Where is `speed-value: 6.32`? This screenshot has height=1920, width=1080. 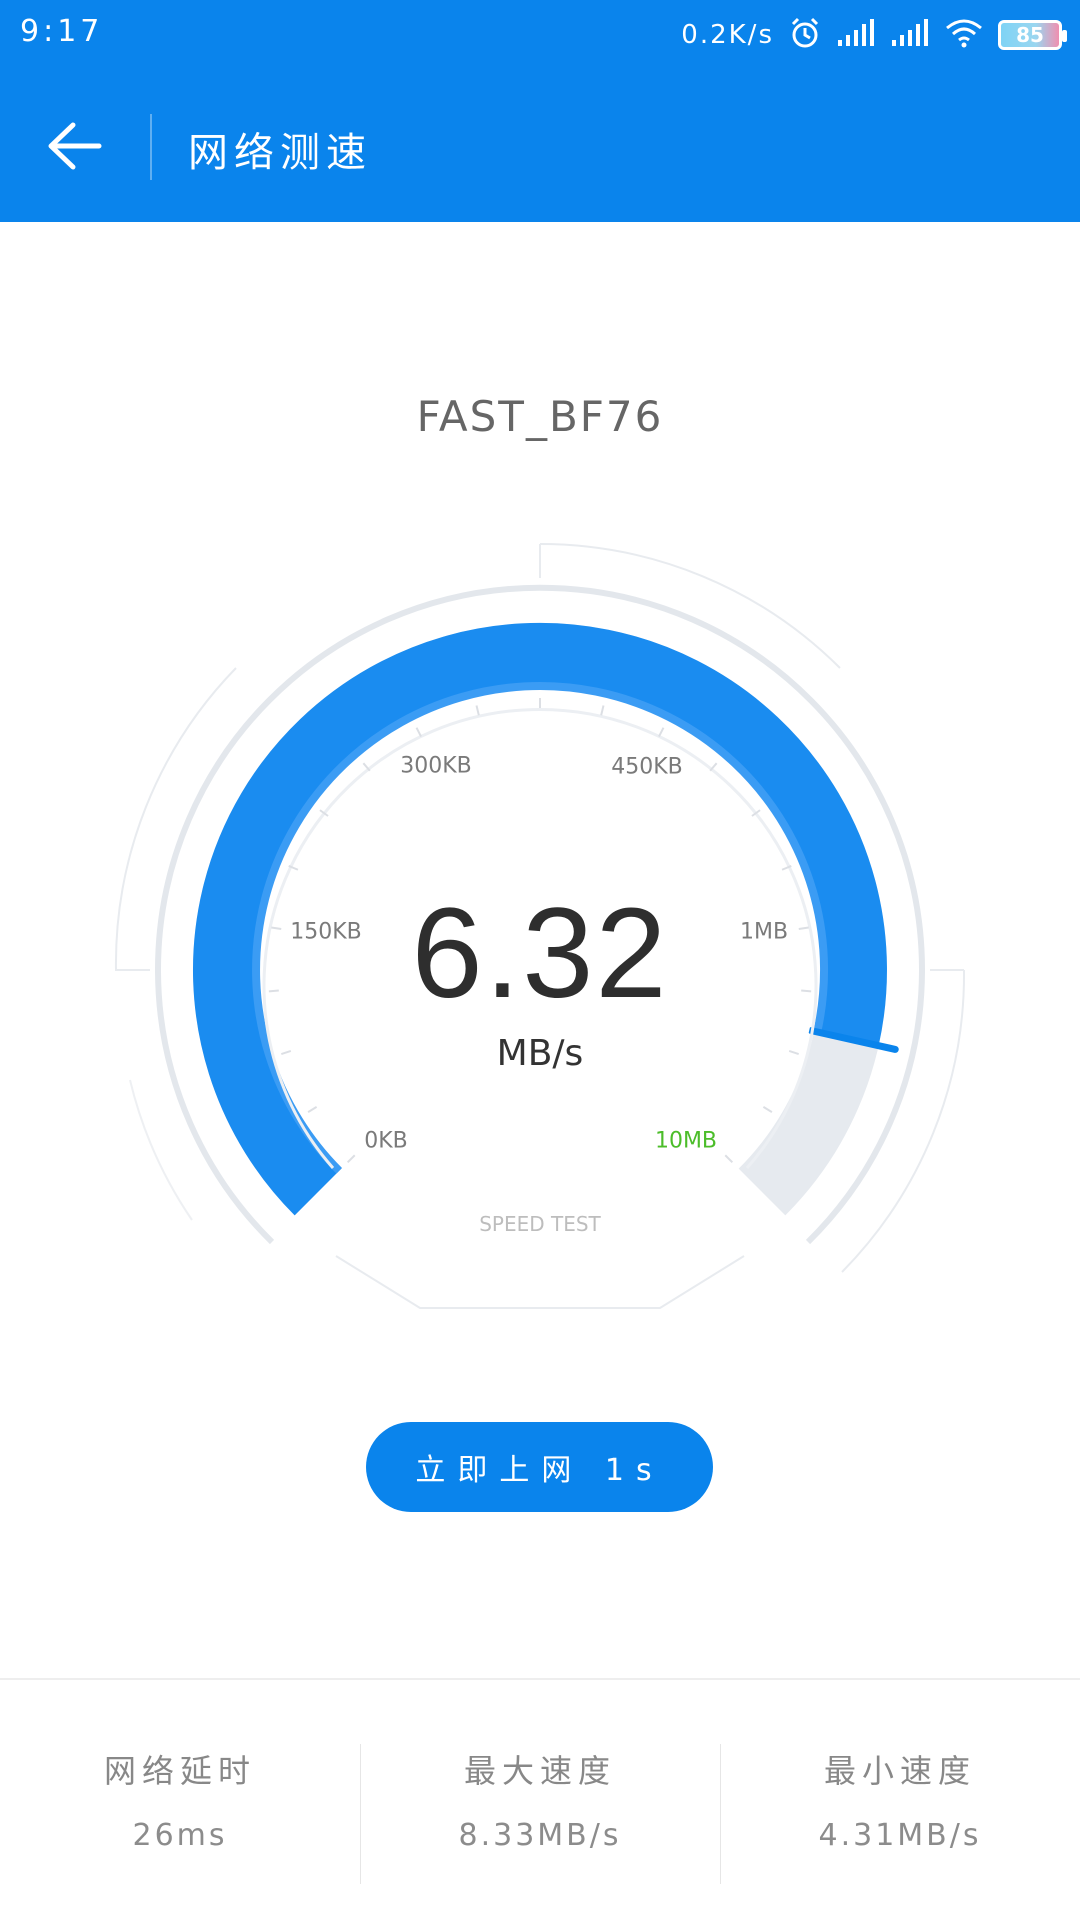
speed-value: 6.32 is located at coordinates (540, 953).